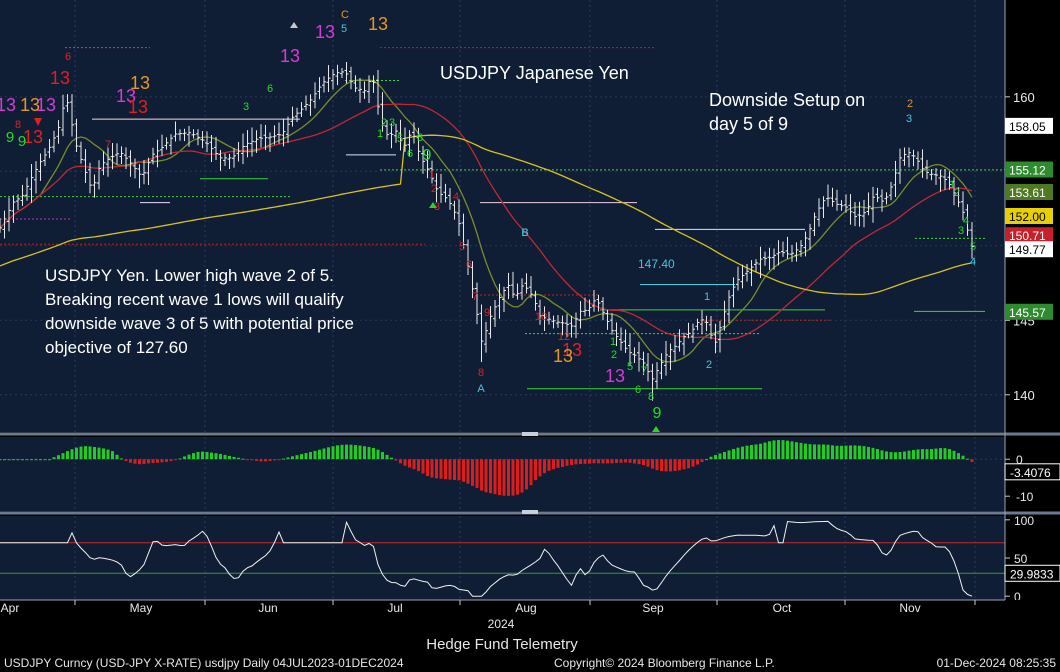 The width and height of the screenshot is (1060, 672). What do you see at coordinates (664, 663) in the screenshot?
I see `footer-copyright: Copyright© 2024 Bloomberg Finance L.P.` at bounding box center [664, 663].